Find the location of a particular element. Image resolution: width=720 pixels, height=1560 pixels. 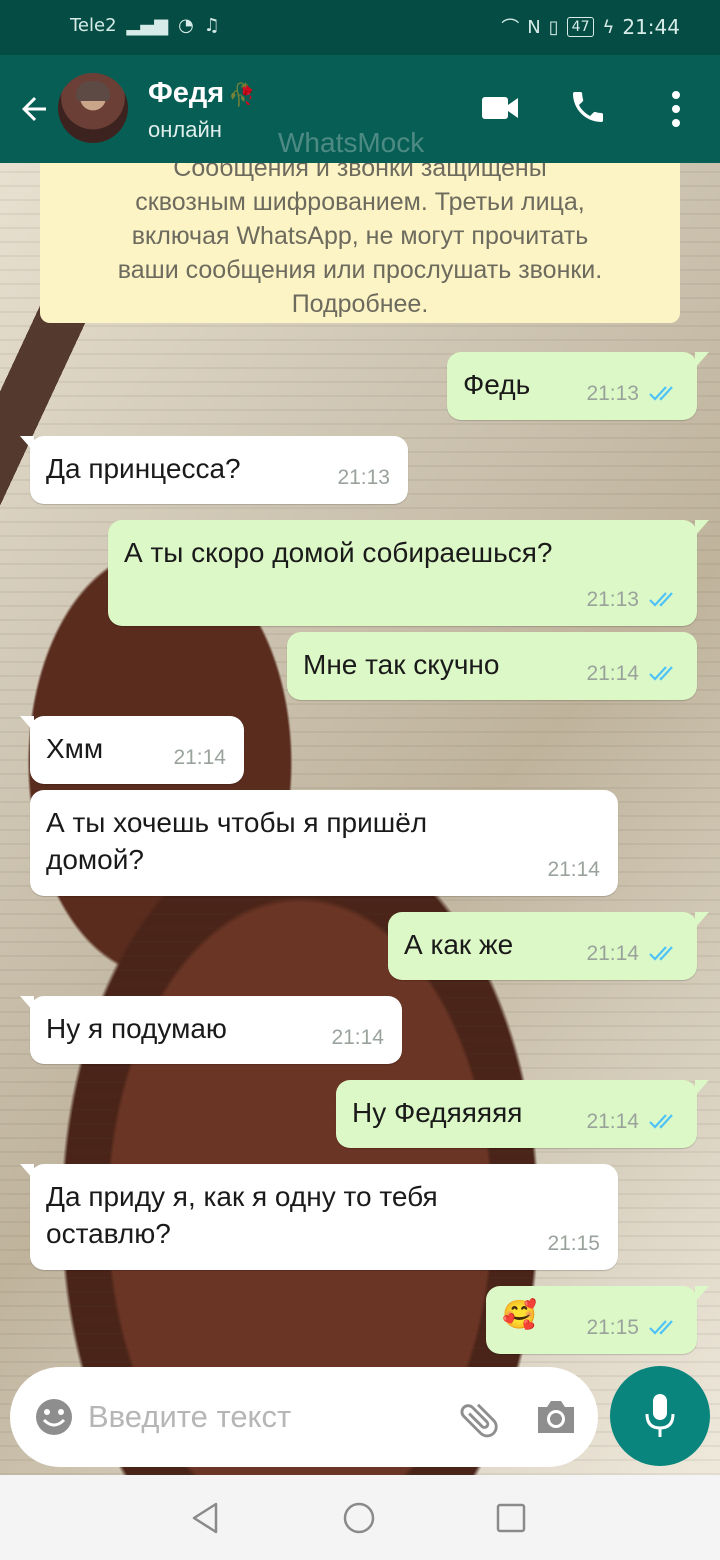

message-text: Хмм is located at coordinates (75, 748).